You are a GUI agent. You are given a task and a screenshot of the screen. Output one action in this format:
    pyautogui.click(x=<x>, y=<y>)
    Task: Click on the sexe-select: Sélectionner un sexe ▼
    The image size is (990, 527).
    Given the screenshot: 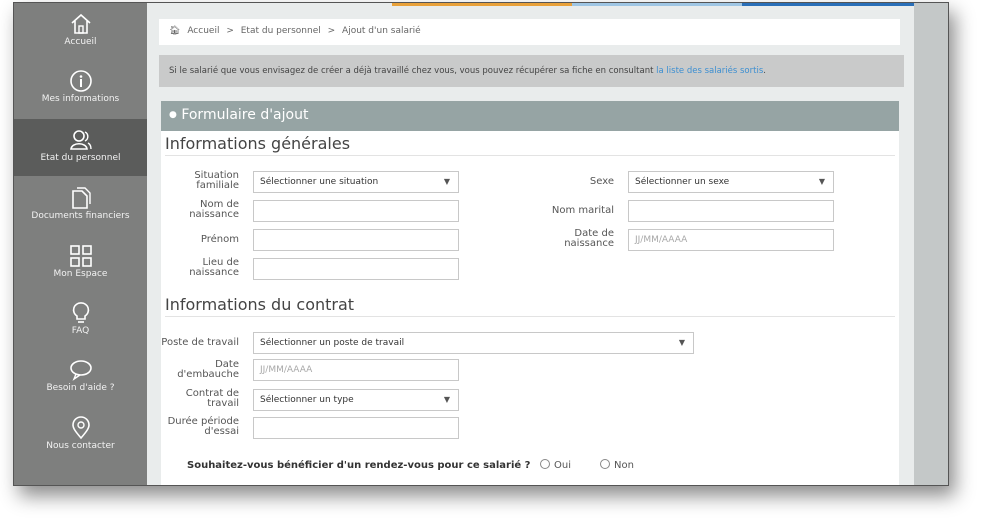 What is the action you would take?
    pyautogui.click(x=731, y=182)
    